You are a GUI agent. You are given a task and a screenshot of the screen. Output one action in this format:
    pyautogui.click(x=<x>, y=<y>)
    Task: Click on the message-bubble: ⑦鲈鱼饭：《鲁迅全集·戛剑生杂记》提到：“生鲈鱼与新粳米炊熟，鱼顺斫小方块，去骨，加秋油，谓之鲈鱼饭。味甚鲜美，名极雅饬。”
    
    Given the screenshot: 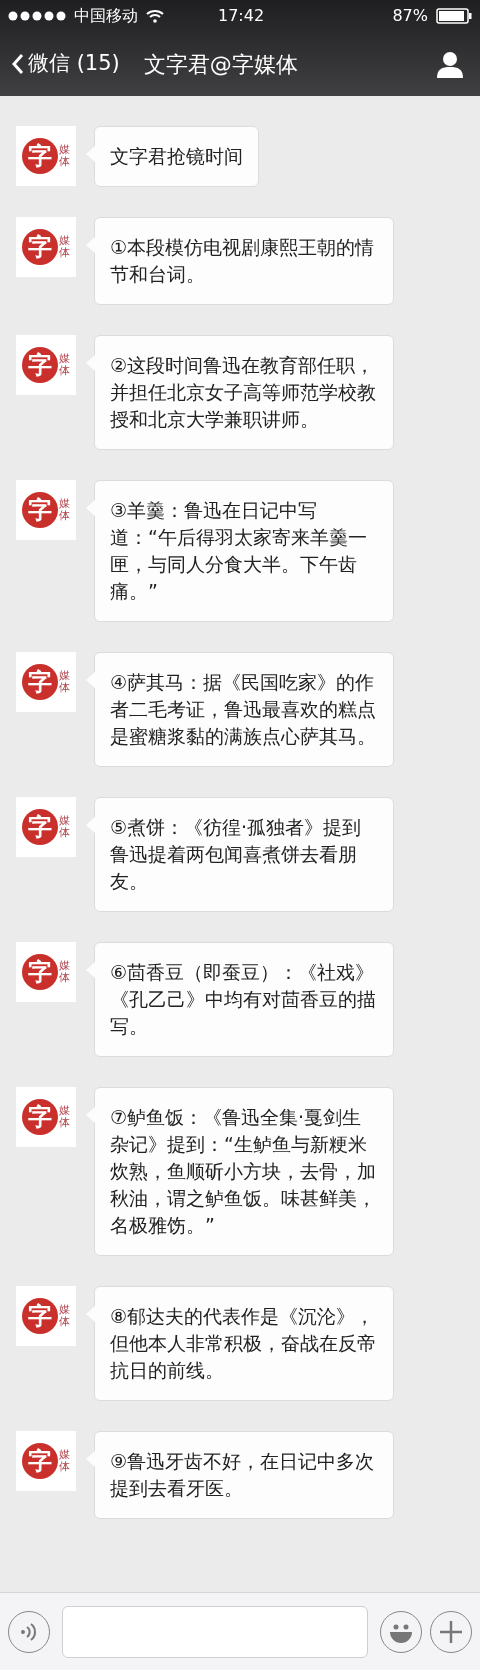 What is the action you would take?
    pyautogui.click(x=244, y=1171)
    